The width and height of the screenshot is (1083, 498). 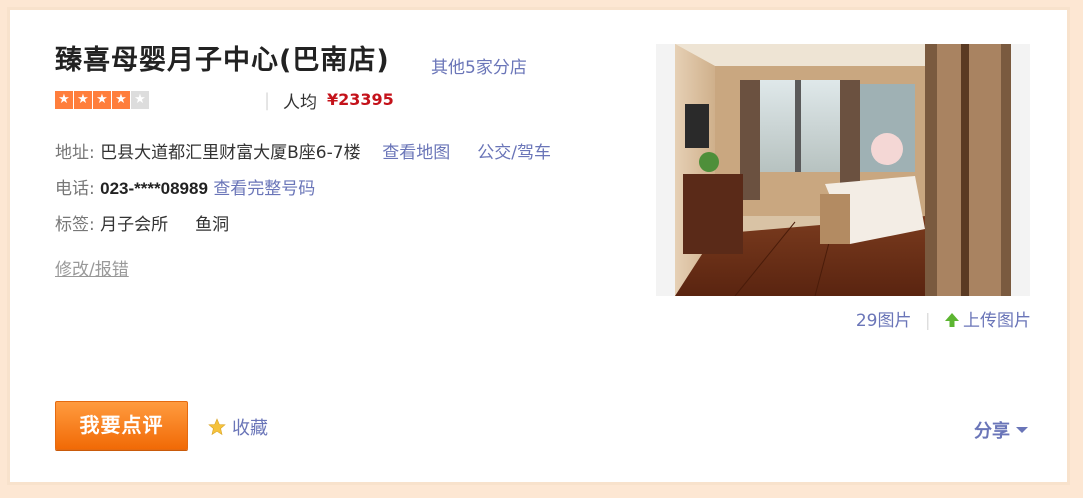 I want to click on star-empty-icon: ★, so click(x=140, y=100).